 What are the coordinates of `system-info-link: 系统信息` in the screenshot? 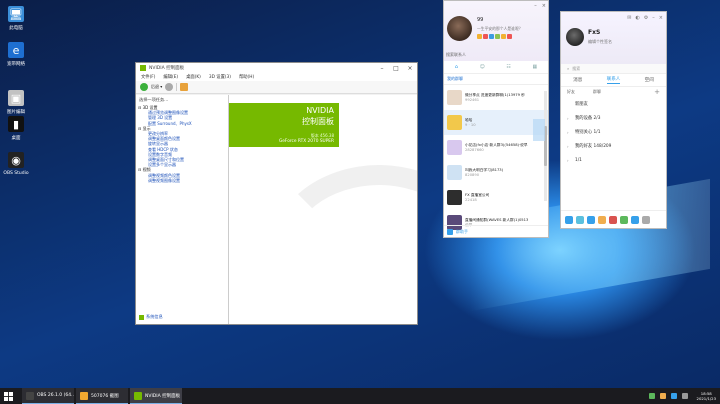 It's located at (151, 317).